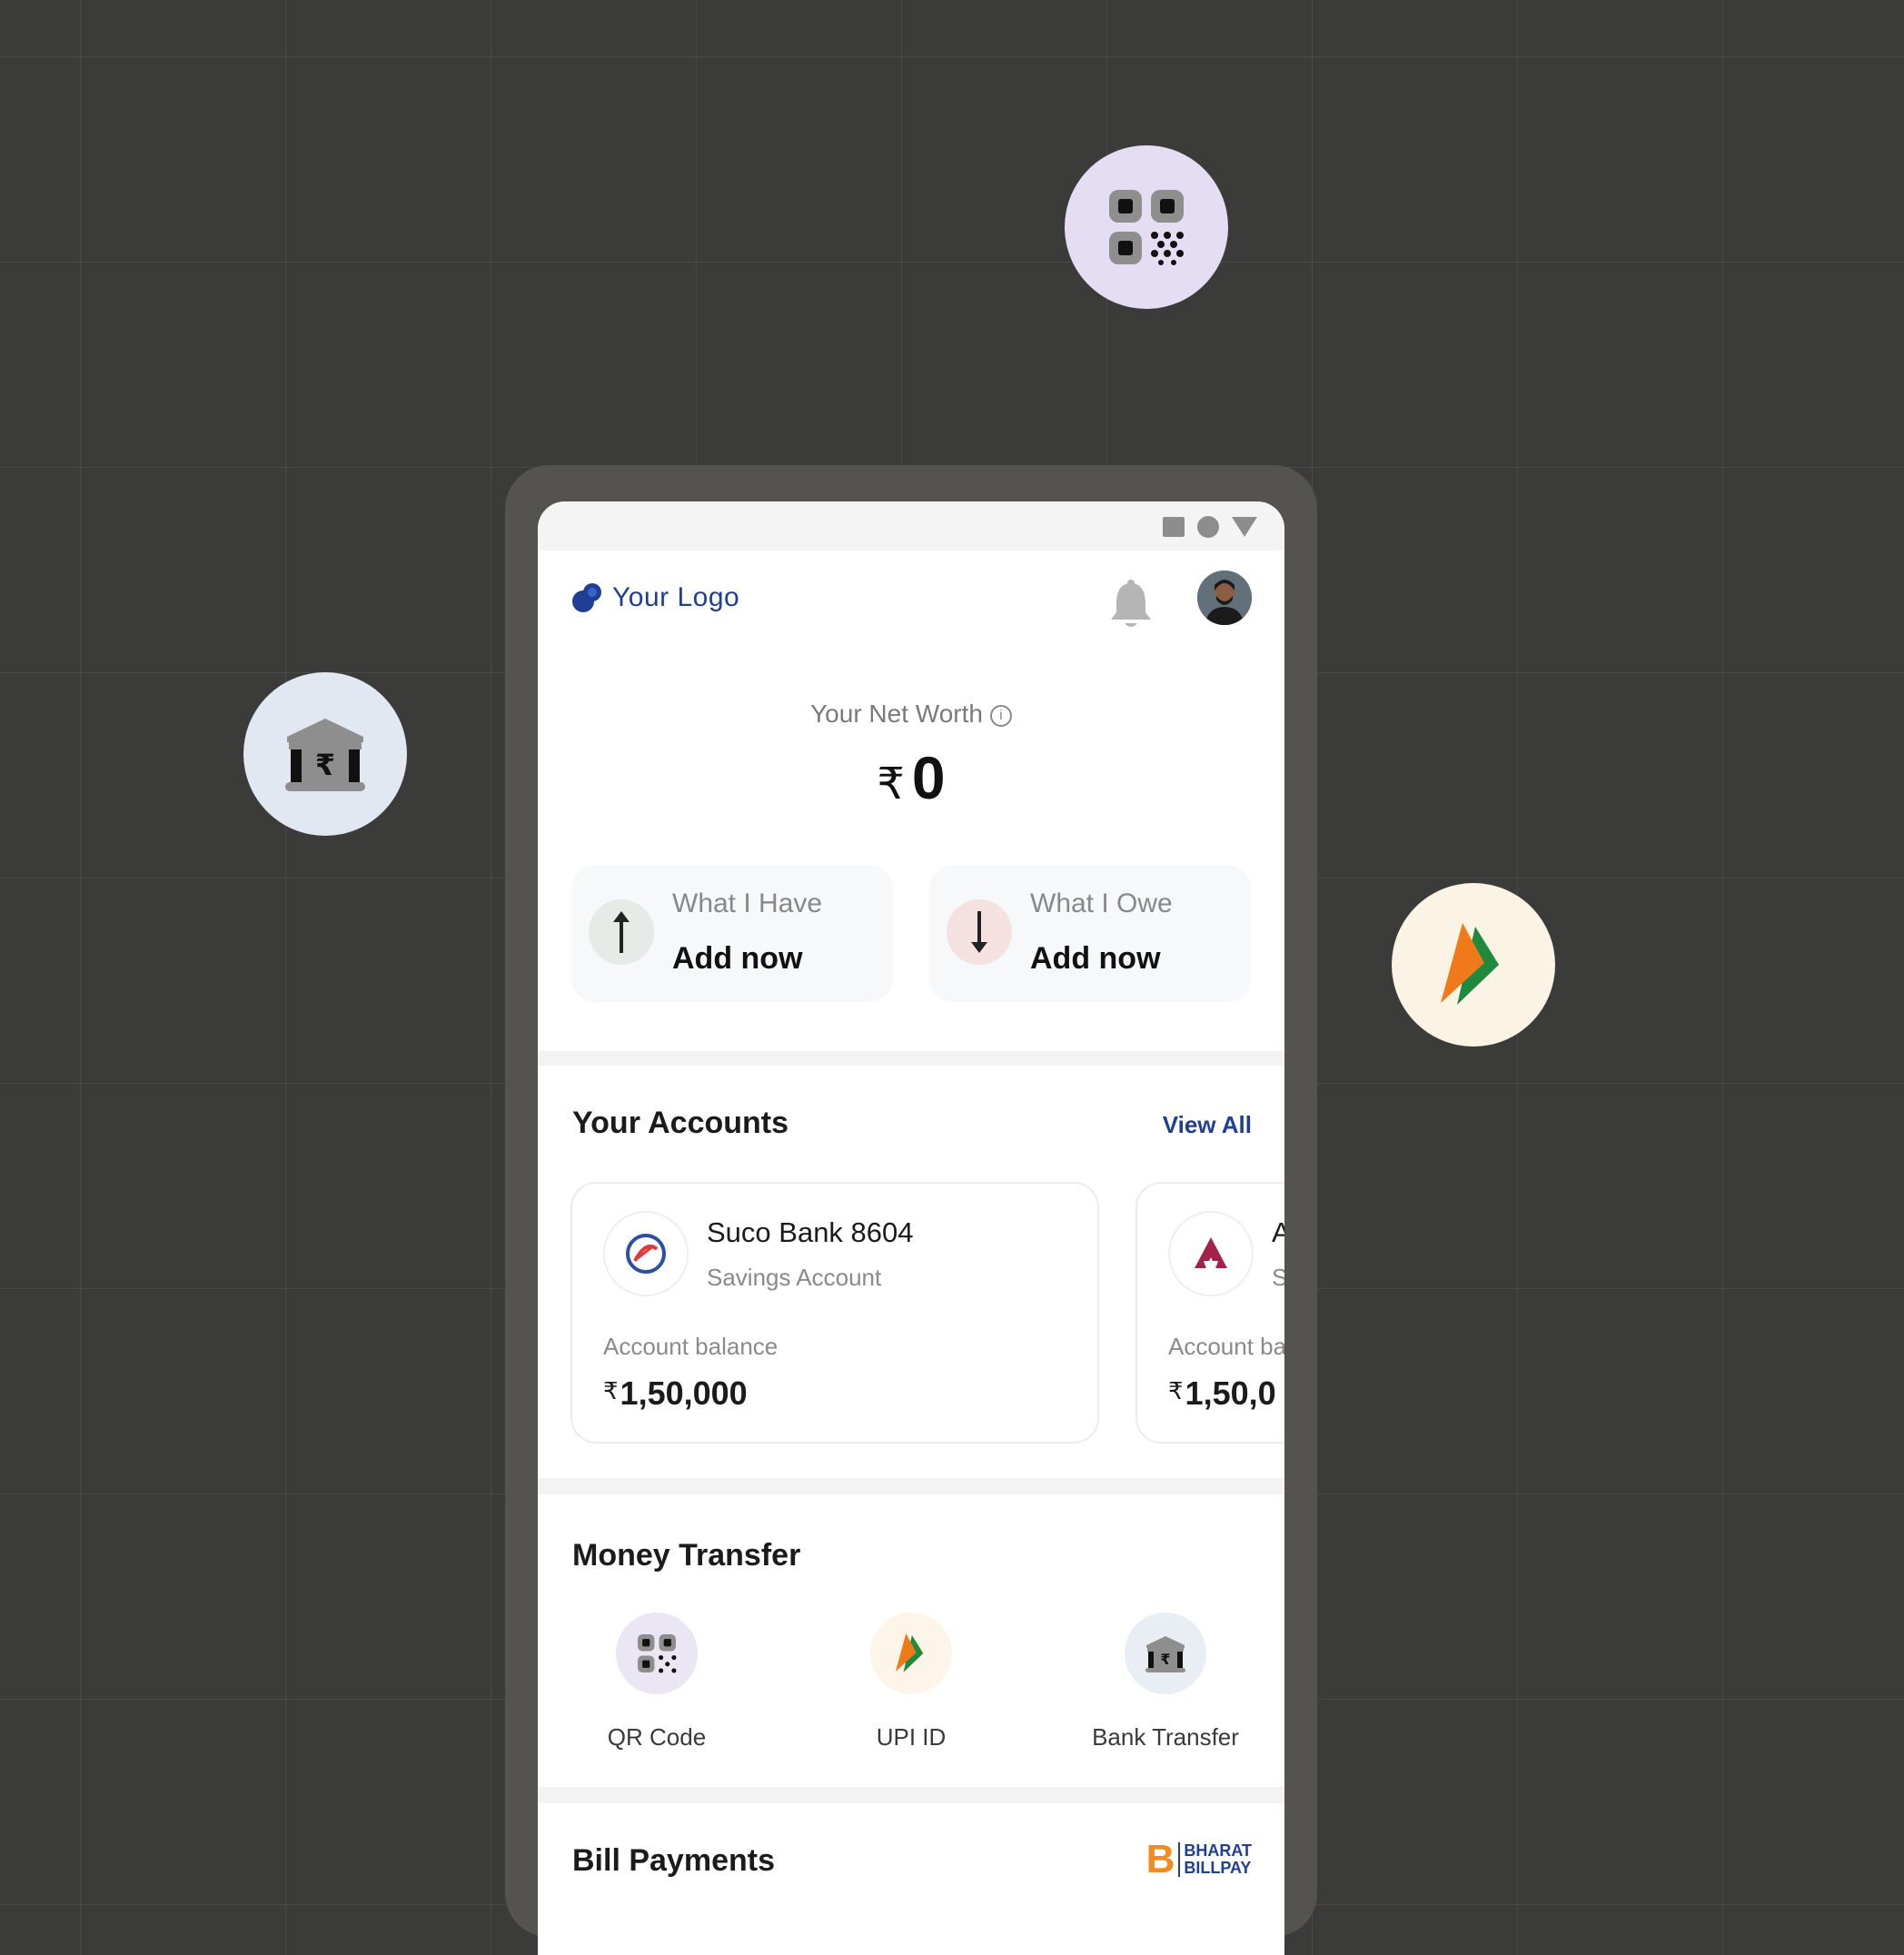 The image size is (1904, 1955). I want to click on qr-code-label: QR Code, so click(657, 1737).